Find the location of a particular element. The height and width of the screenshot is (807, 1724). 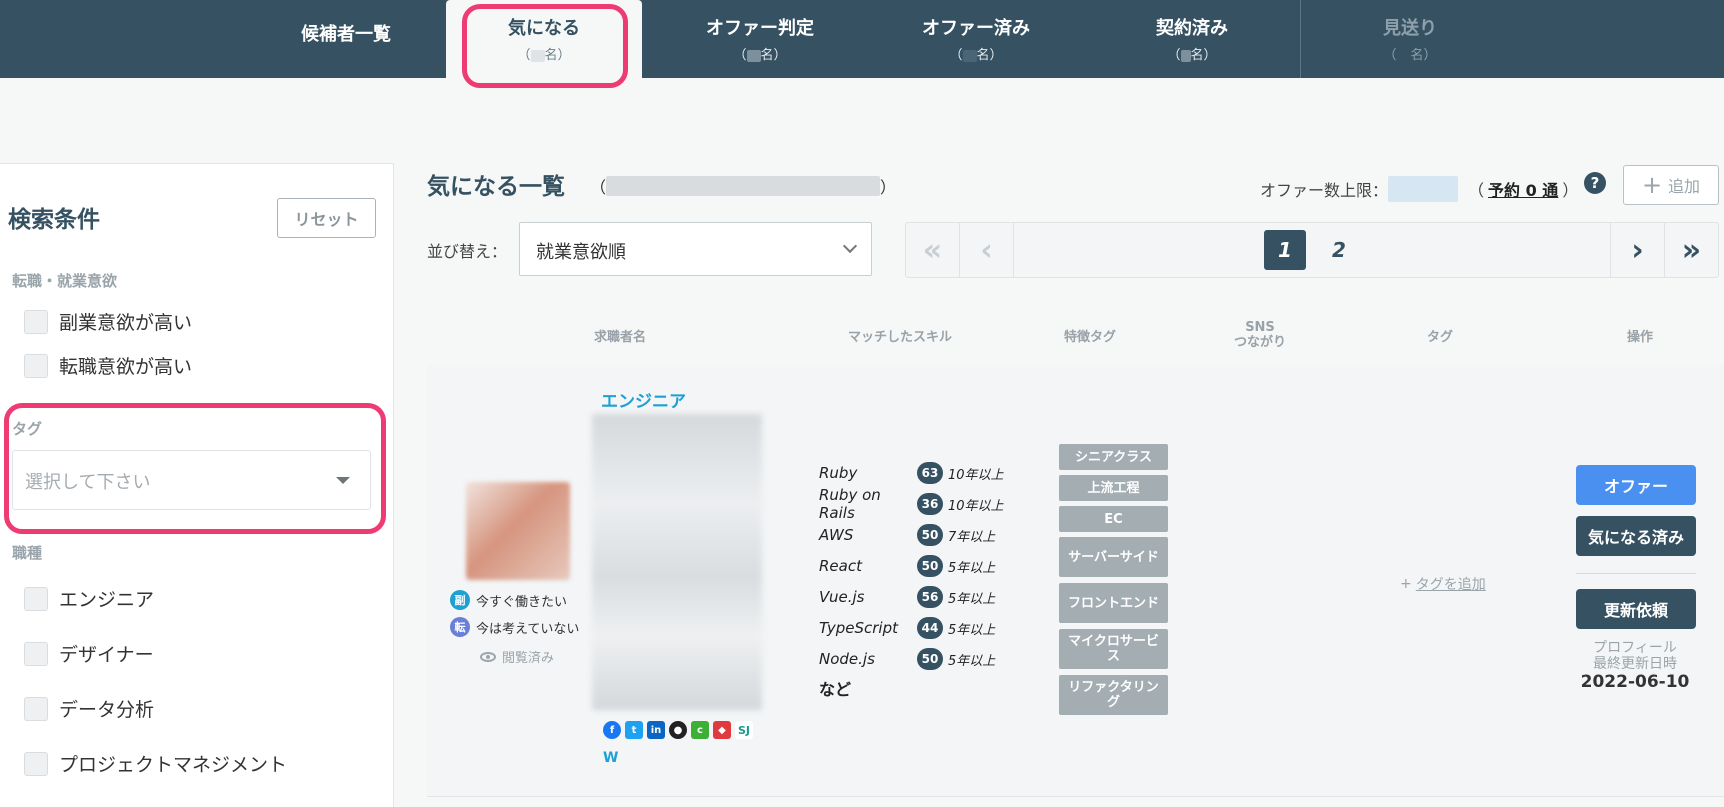

sns-links: f t in ● c ◆ SJ is located at coordinates (678, 730).